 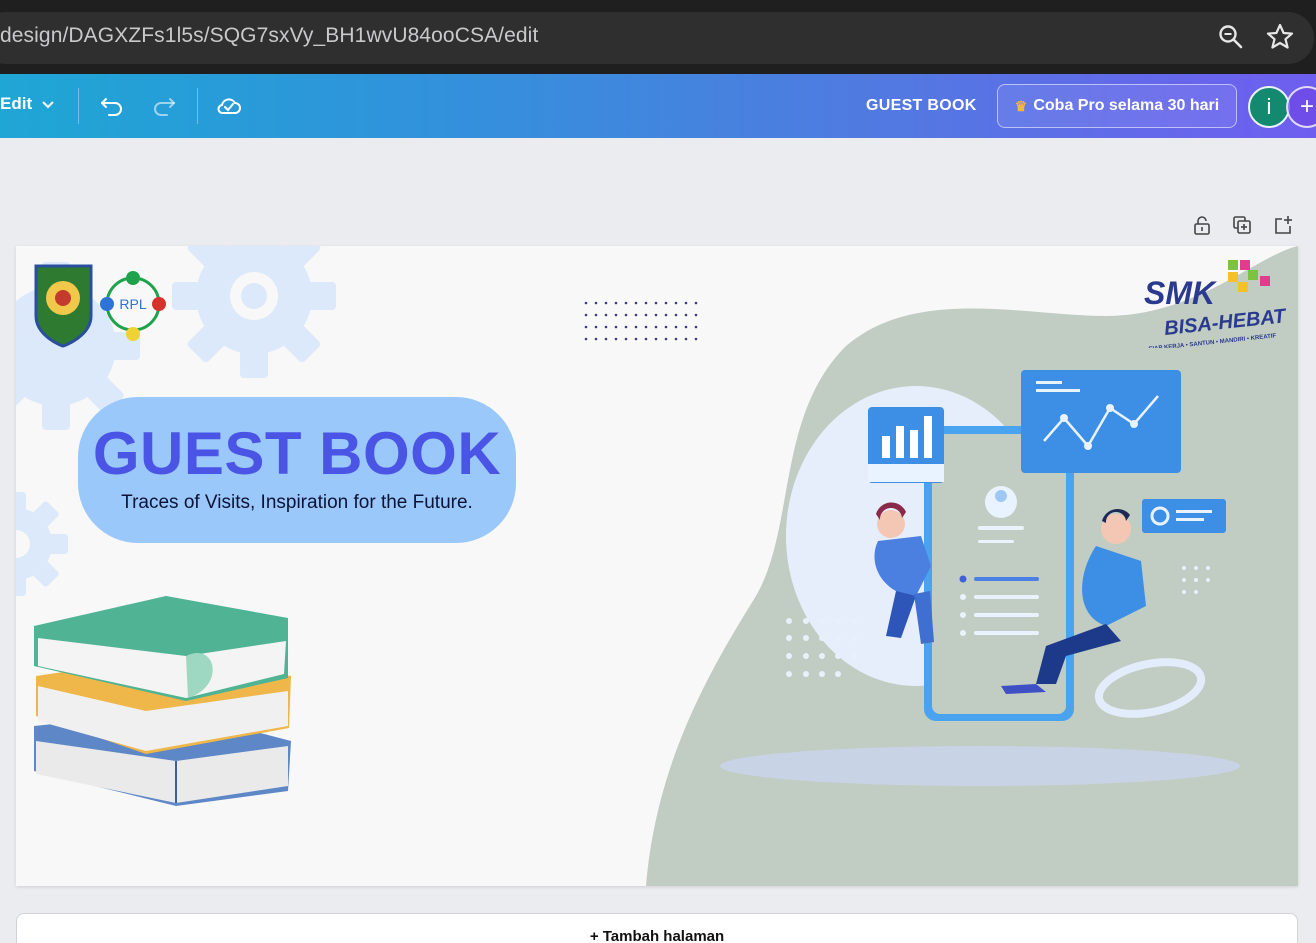 I want to click on avatar: i, so click(x=1269, y=107).